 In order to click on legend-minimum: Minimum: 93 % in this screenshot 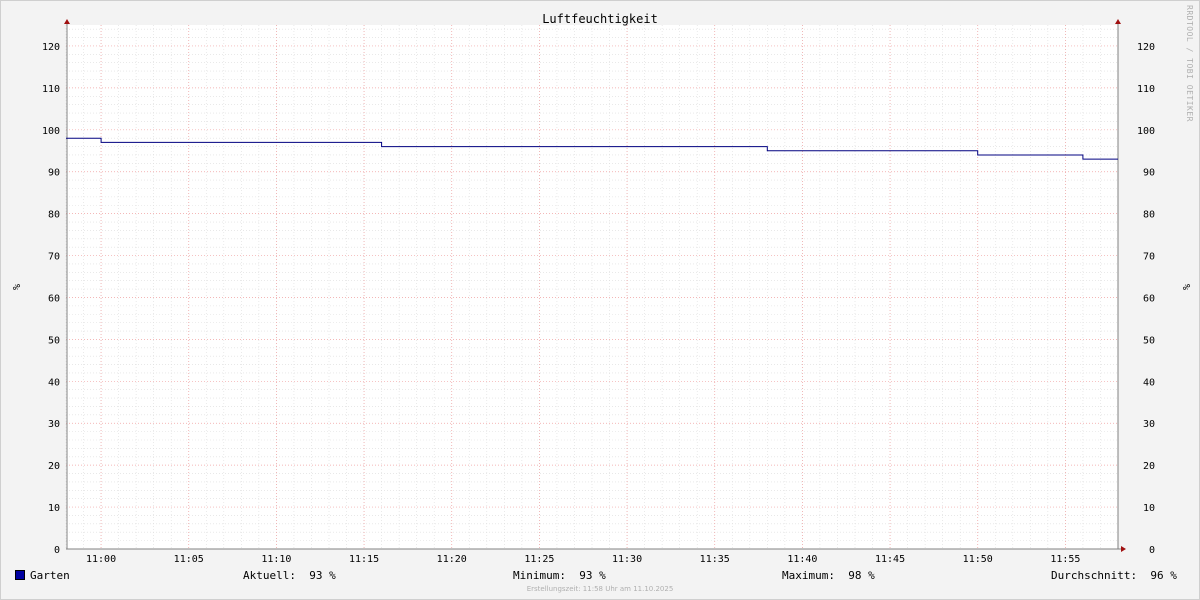, I will do `click(559, 576)`.